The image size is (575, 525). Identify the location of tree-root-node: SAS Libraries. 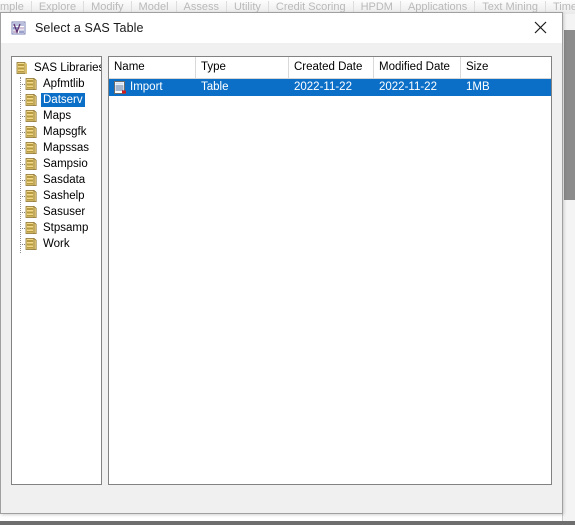
(56, 68).